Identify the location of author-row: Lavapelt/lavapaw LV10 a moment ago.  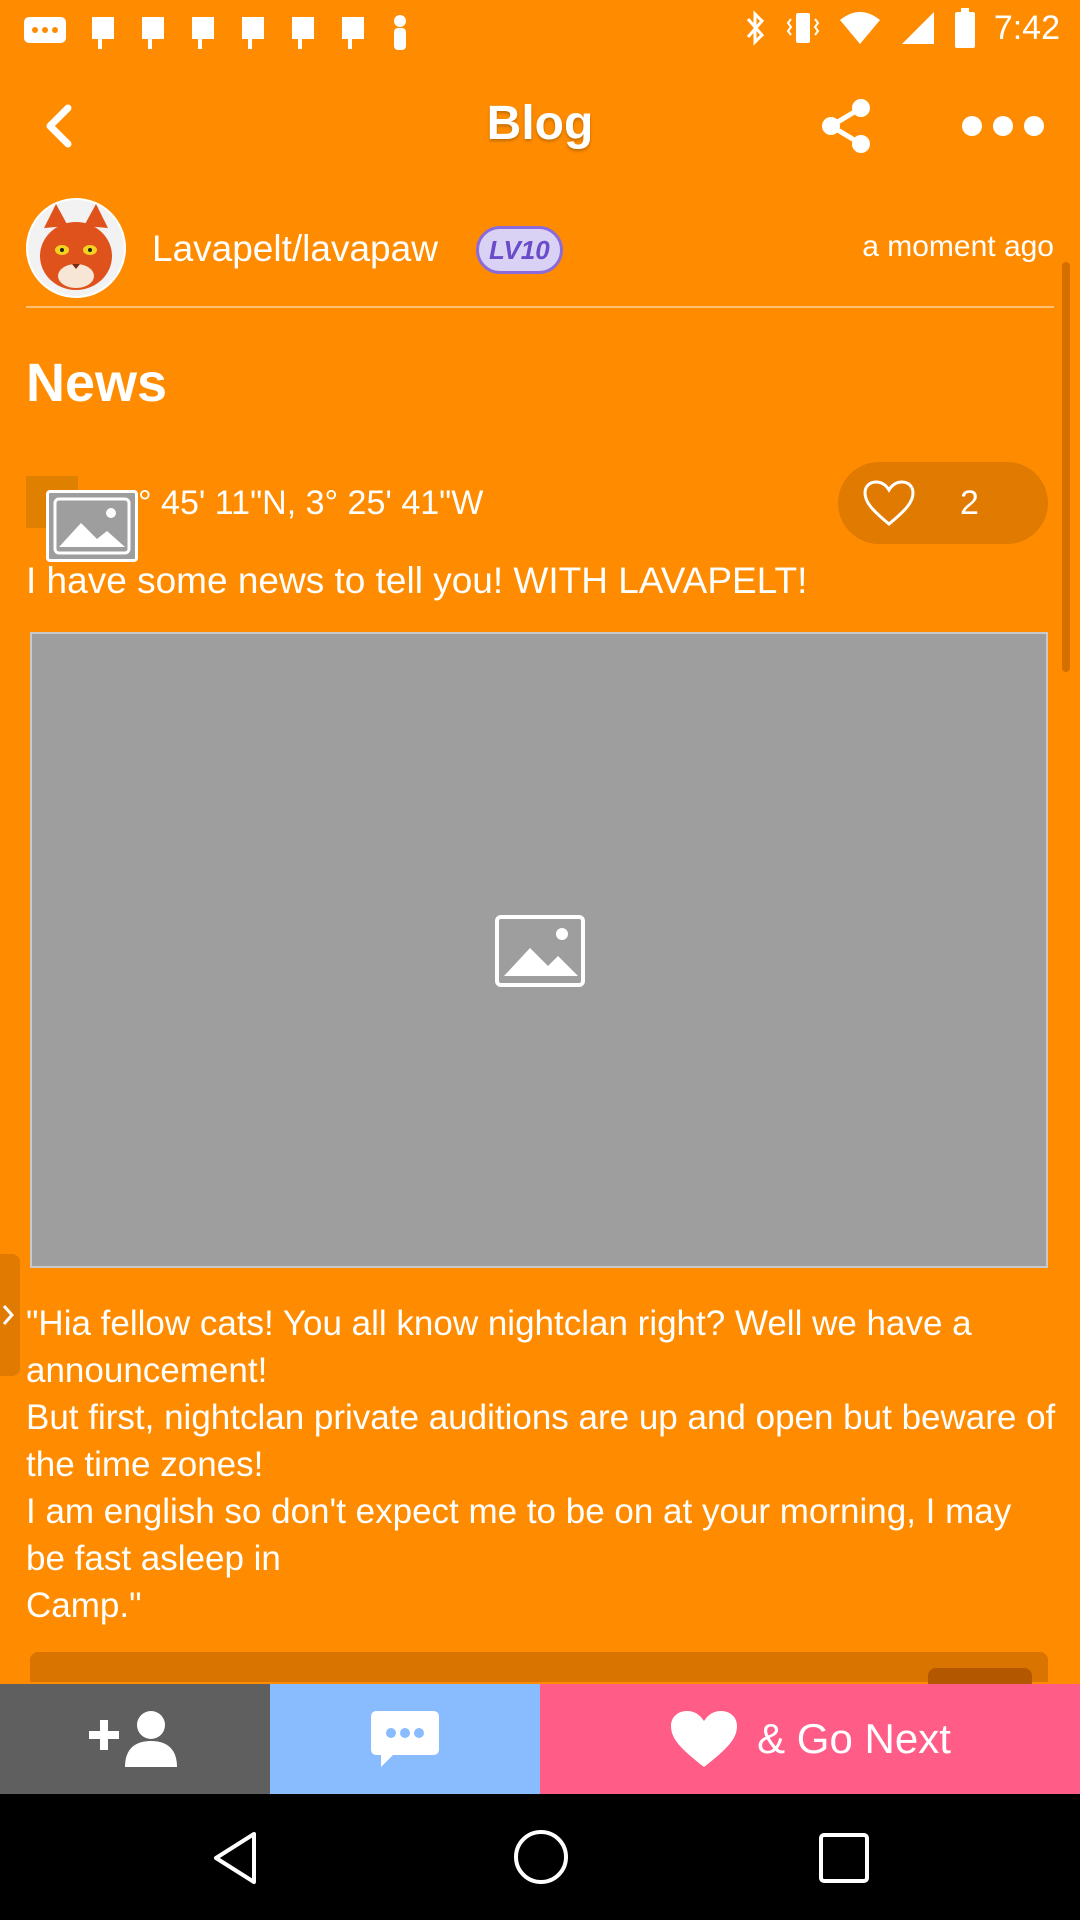
(540, 253).